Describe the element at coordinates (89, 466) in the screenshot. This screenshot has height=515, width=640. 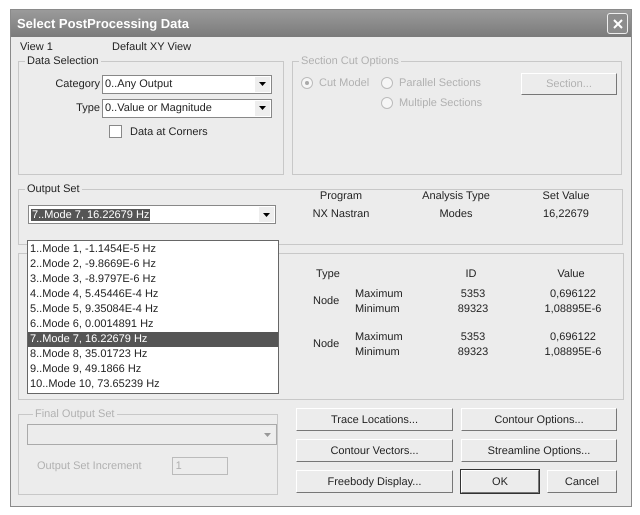
I see `increment-label: Output Set Increment` at that location.